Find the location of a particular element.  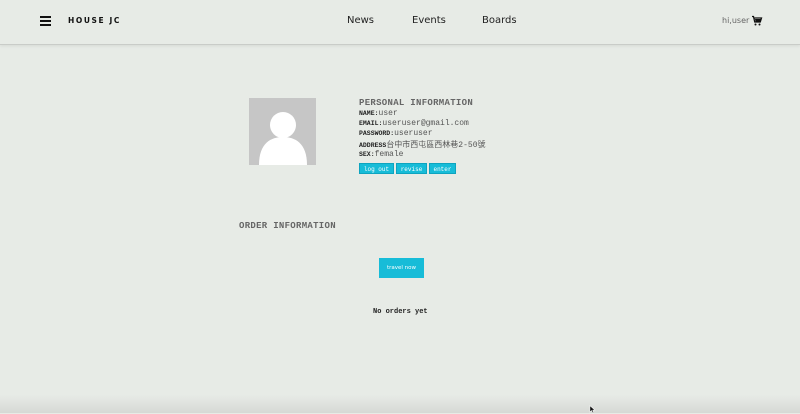

no-orders-text: No orders yet is located at coordinates (400, 312).